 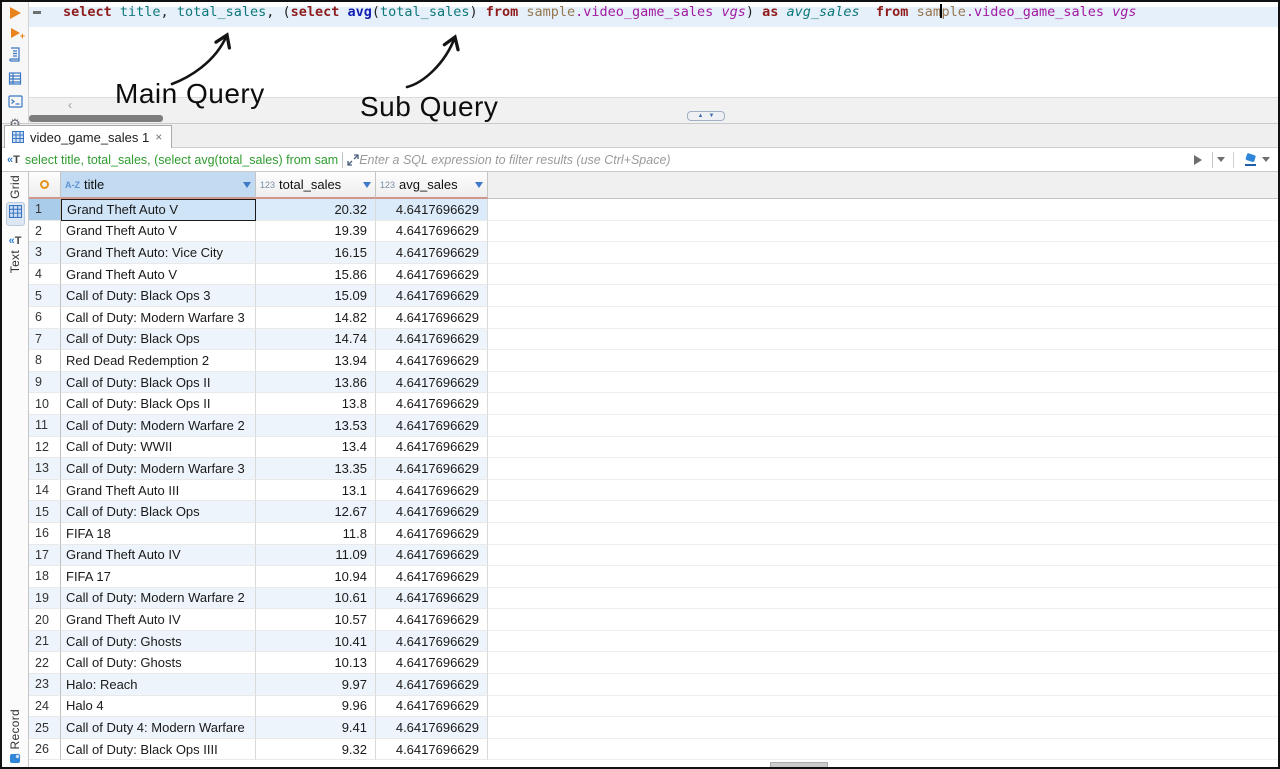 I want to click on execute-script-button, so click(x=15, y=54).